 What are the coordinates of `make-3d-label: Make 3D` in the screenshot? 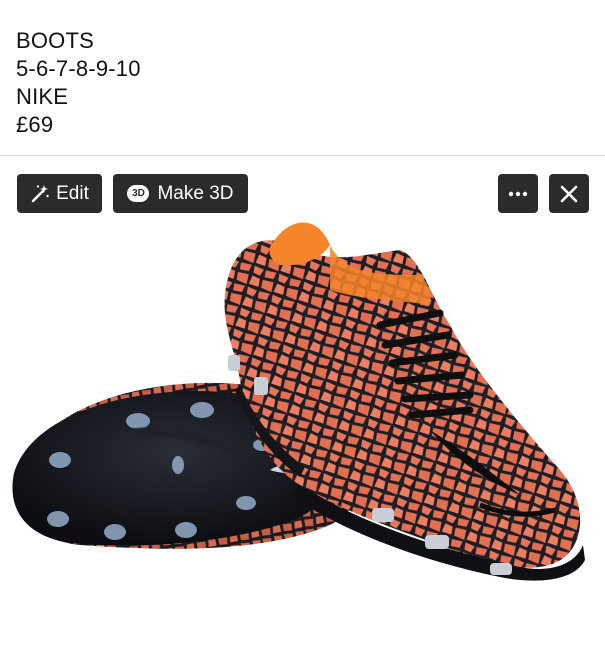 It's located at (195, 193).